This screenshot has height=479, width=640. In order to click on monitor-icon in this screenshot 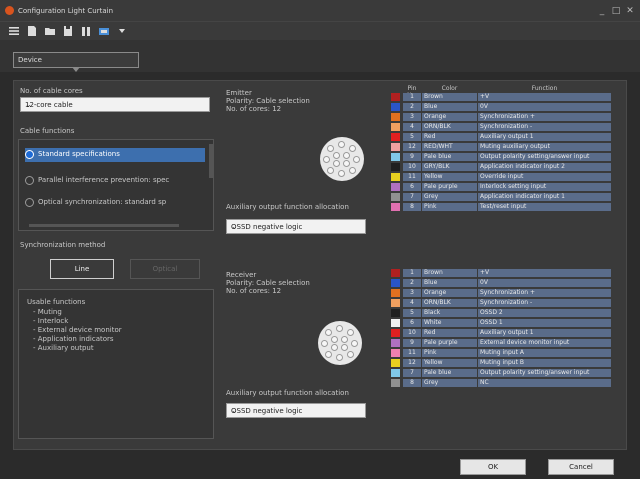, I will do `click(104, 31)`.